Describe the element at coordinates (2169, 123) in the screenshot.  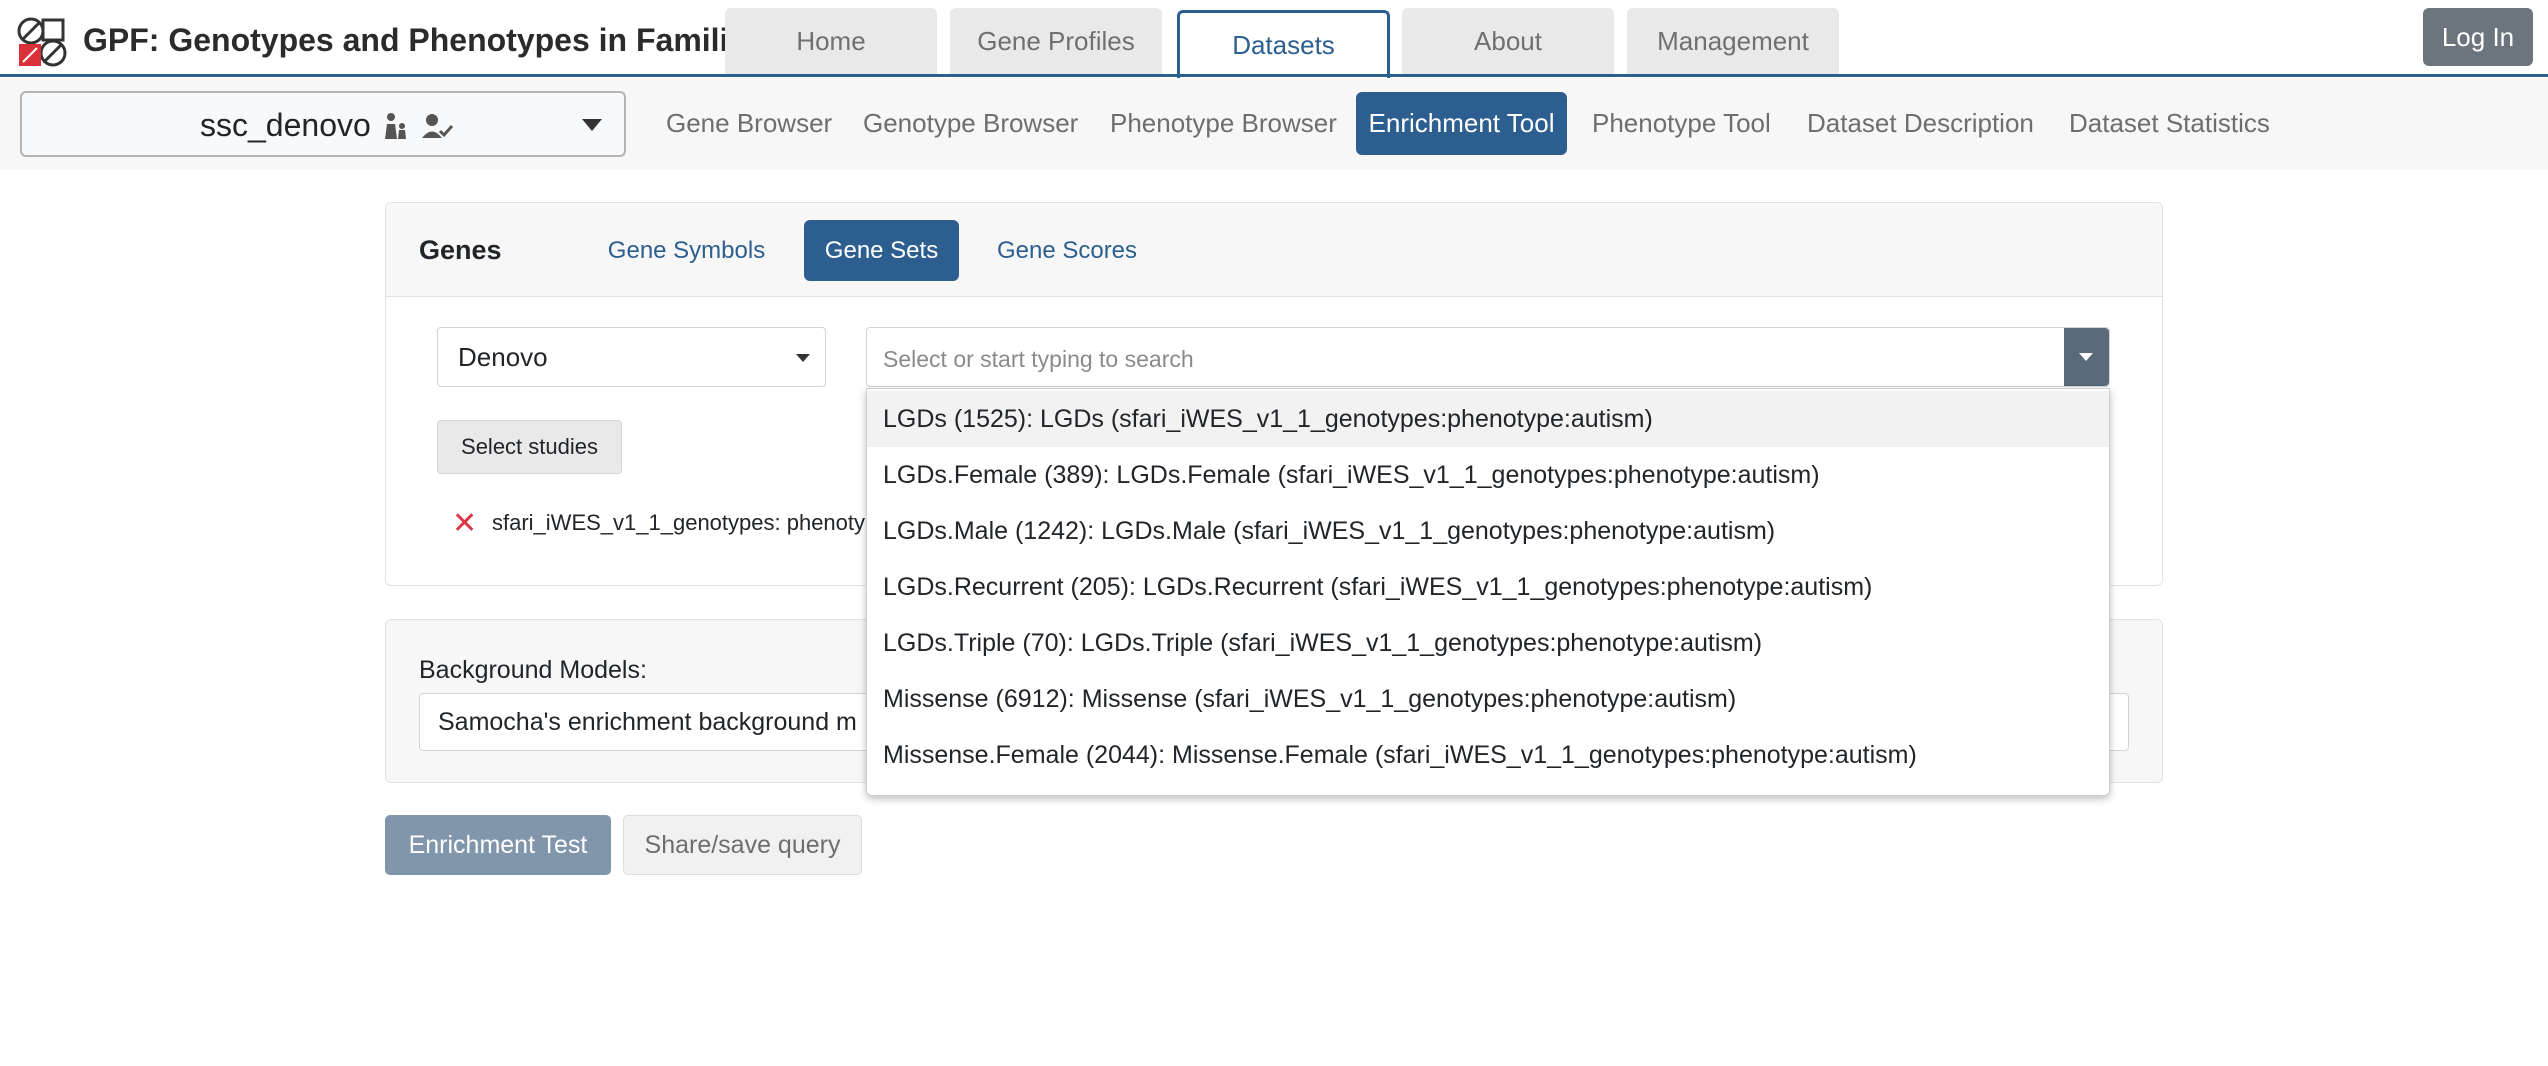
I see `subtab-dataset-statistics: Dataset Statistics` at that location.